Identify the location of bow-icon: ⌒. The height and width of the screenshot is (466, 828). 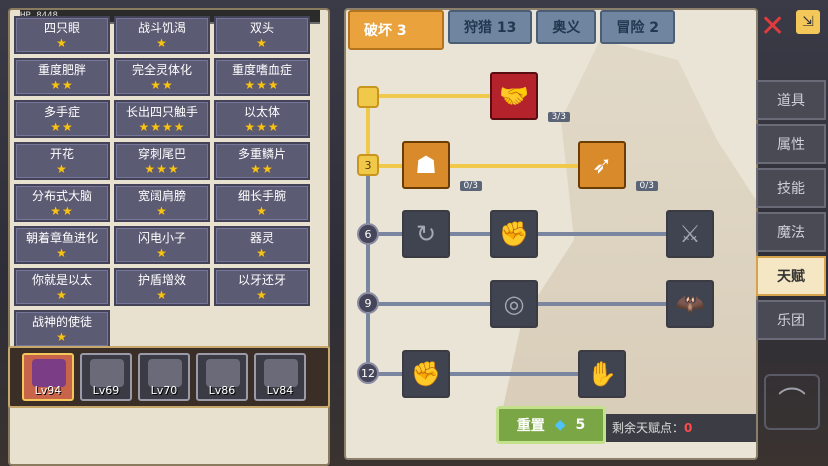
(792, 402).